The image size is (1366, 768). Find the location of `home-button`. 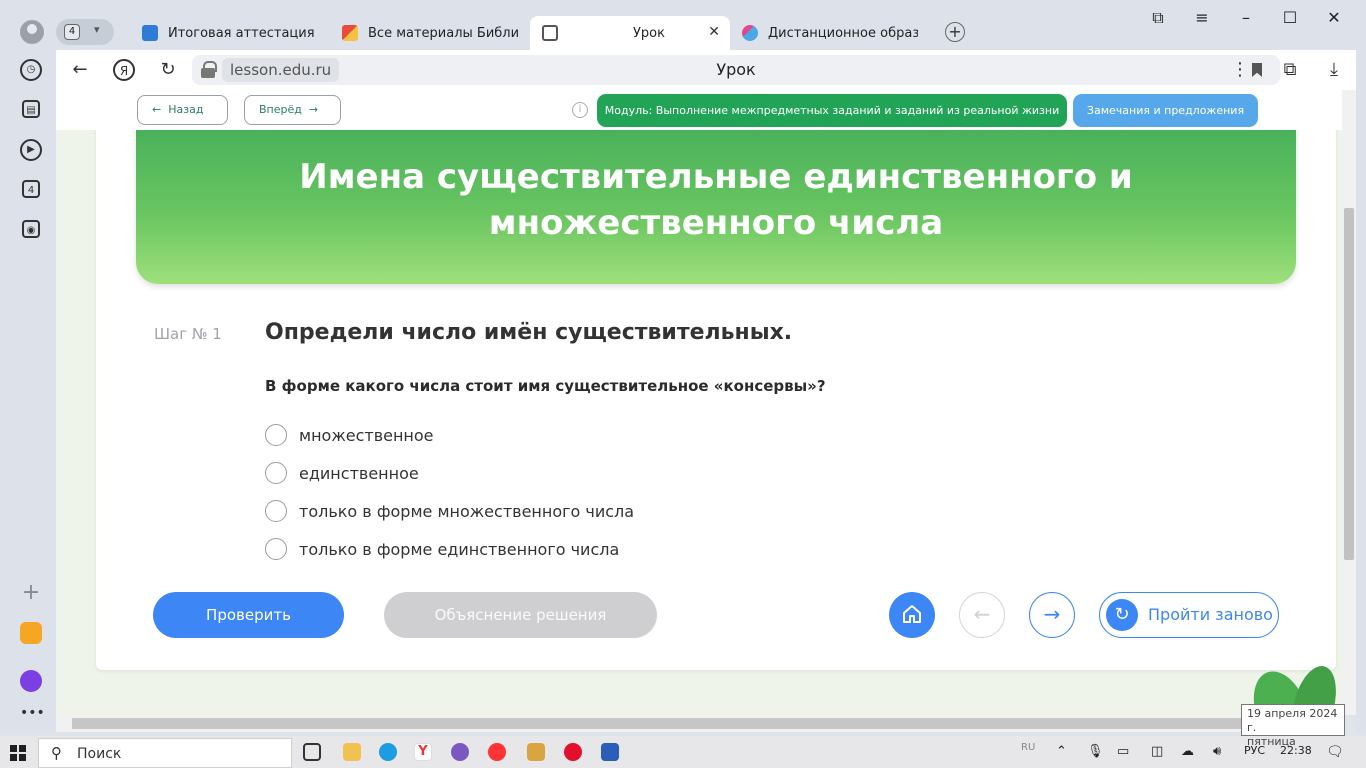

home-button is located at coordinates (912, 615).